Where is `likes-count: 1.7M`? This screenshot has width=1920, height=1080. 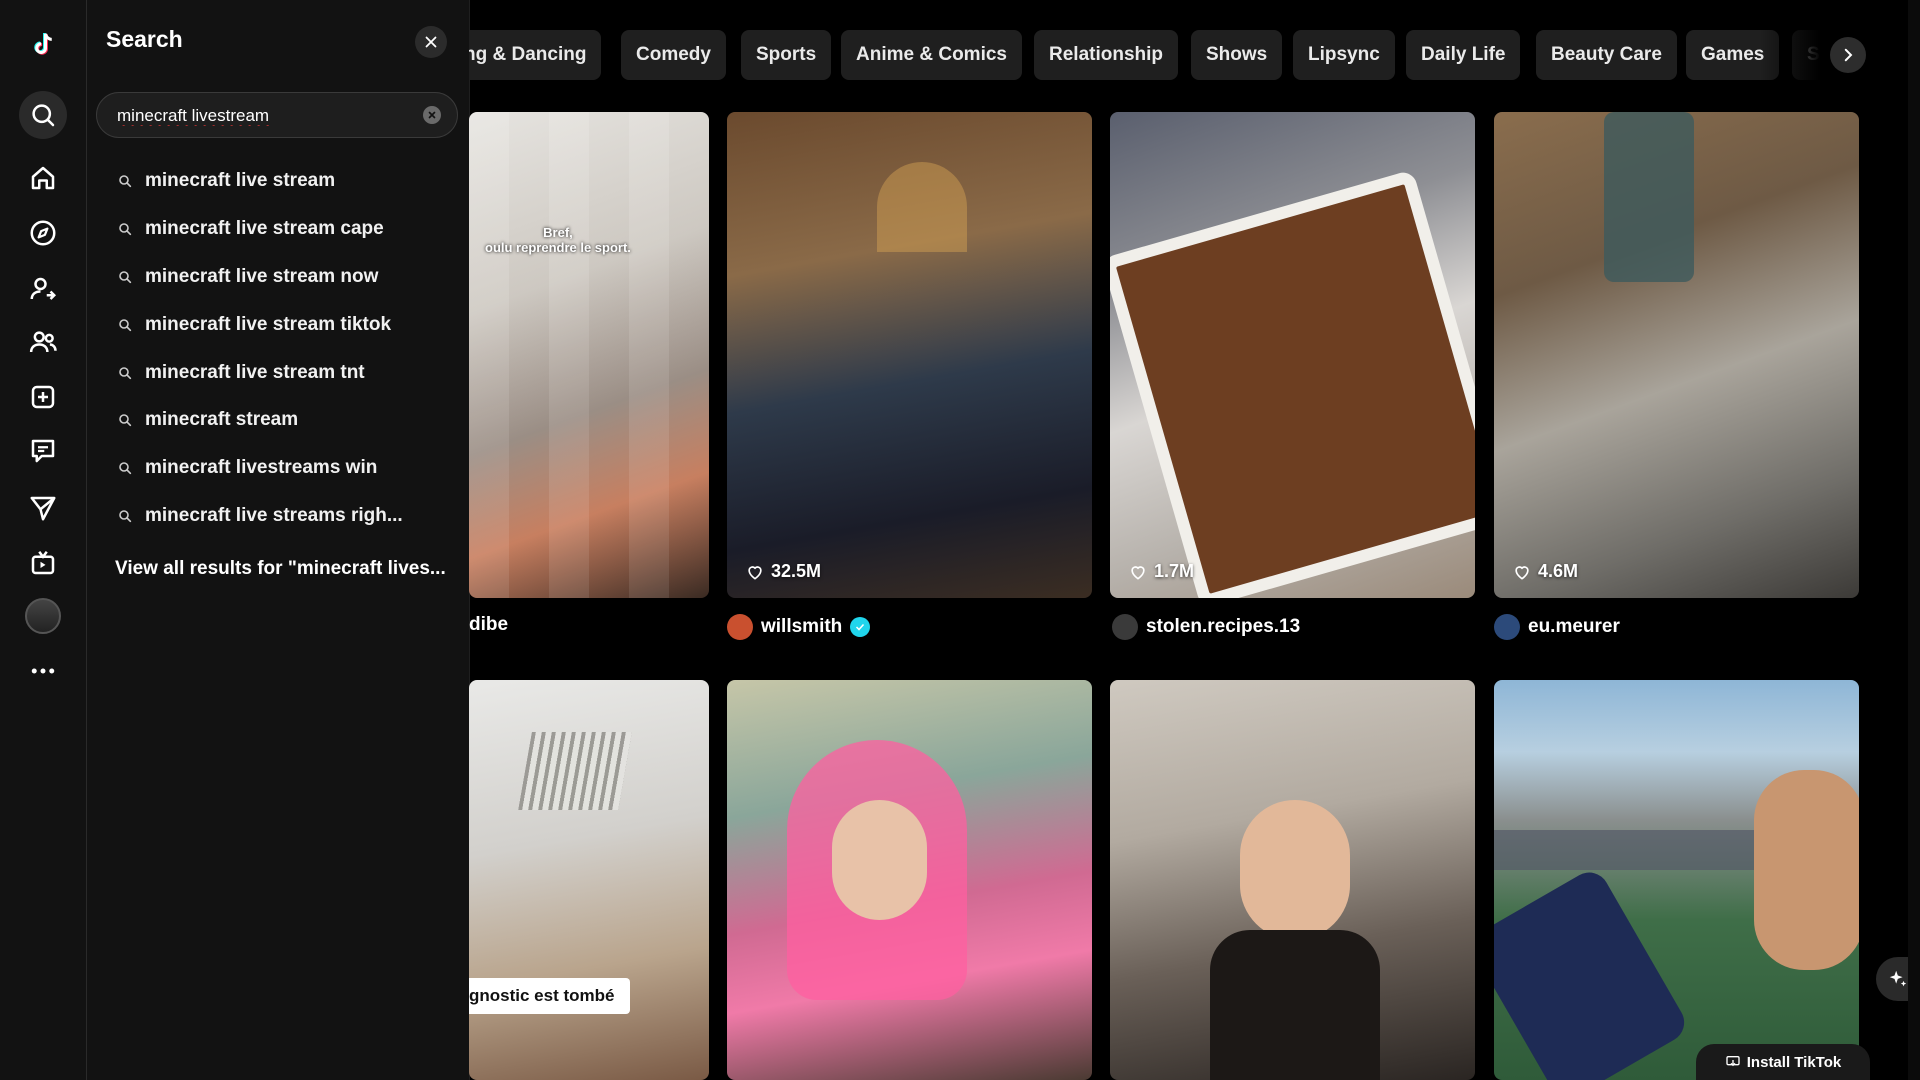 likes-count: 1.7M is located at coordinates (1174, 571).